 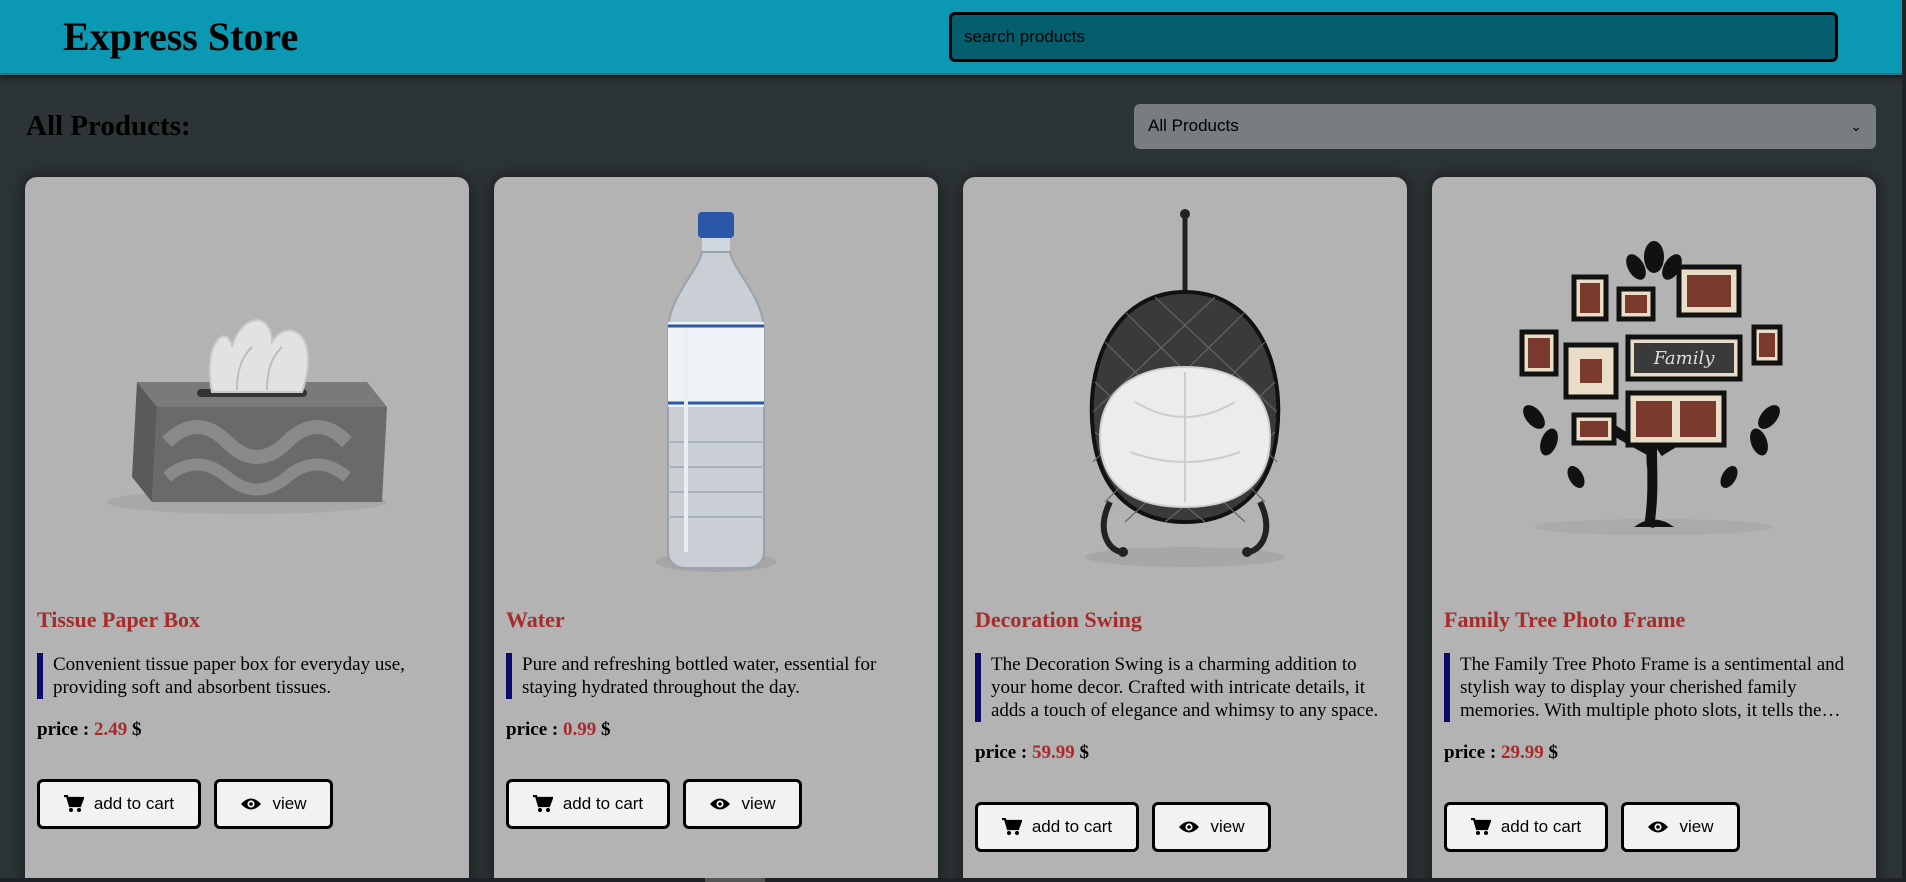 I want to click on top-navbar: Express Store, so click(x=953, y=37).